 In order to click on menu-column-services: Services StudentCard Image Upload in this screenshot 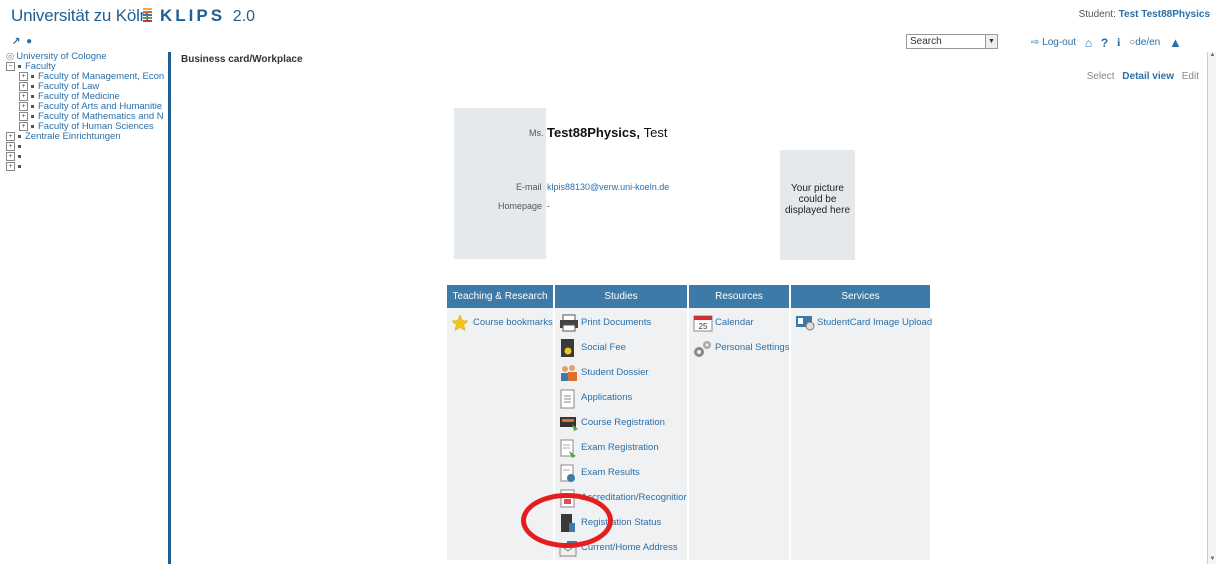, I will do `click(861, 422)`.